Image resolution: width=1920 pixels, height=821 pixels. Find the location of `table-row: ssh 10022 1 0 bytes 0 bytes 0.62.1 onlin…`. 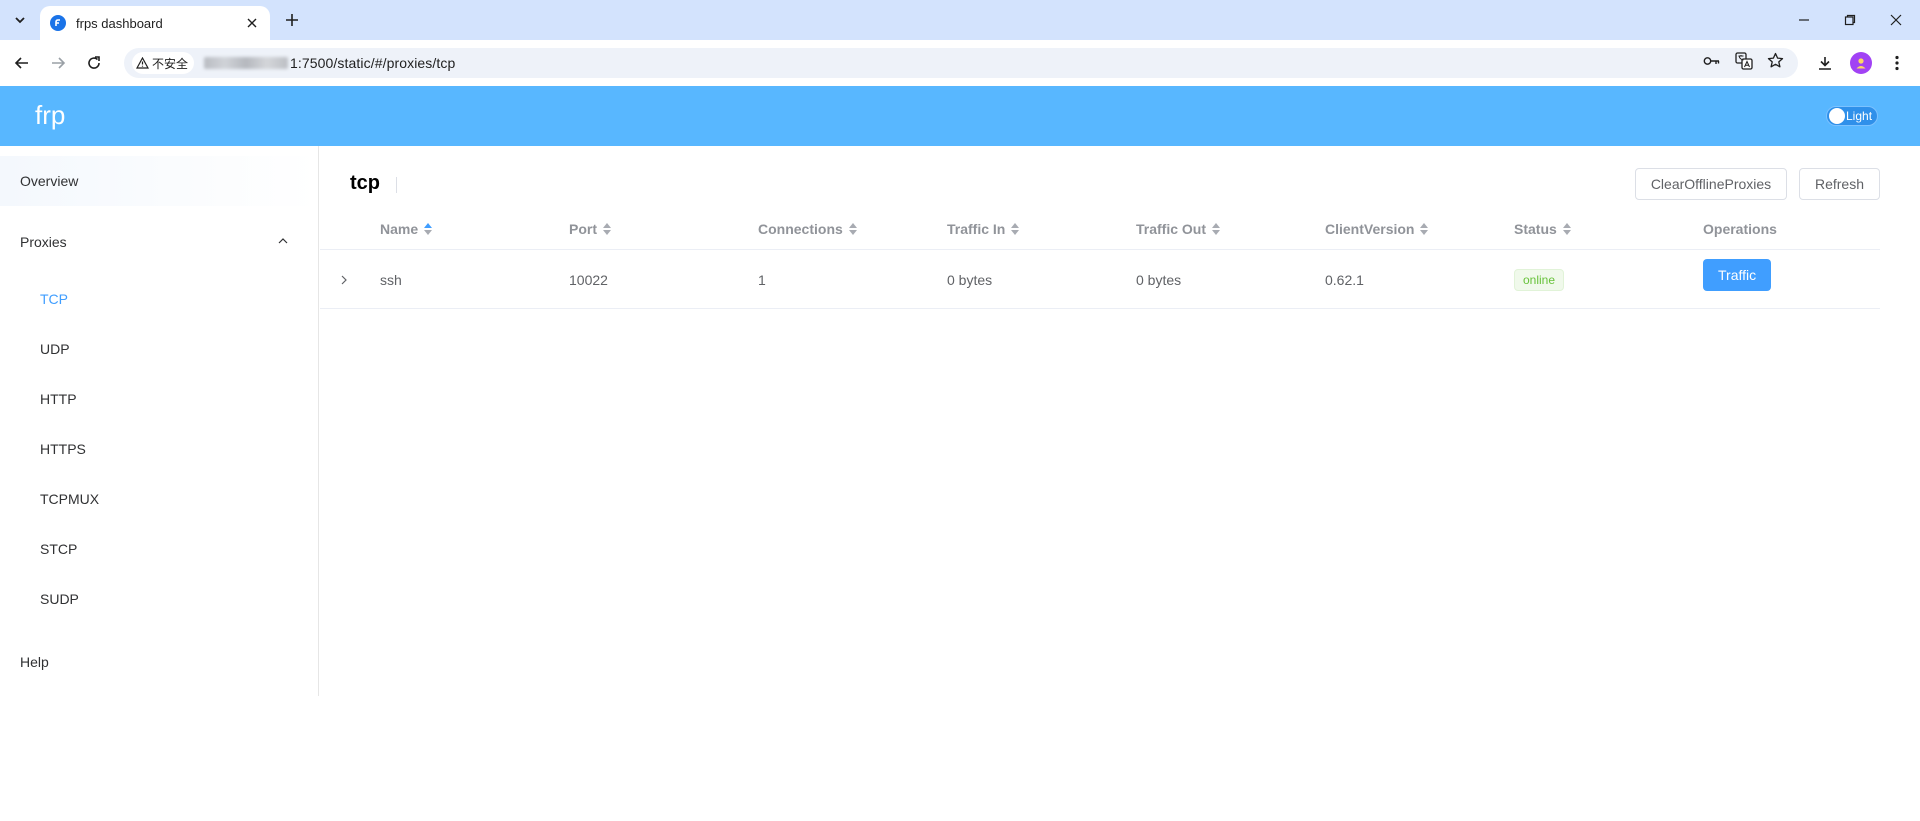

table-row: ssh 10022 1 0 bytes 0 bytes 0.62.1 onlin… is located at coordinates (1100, 279).